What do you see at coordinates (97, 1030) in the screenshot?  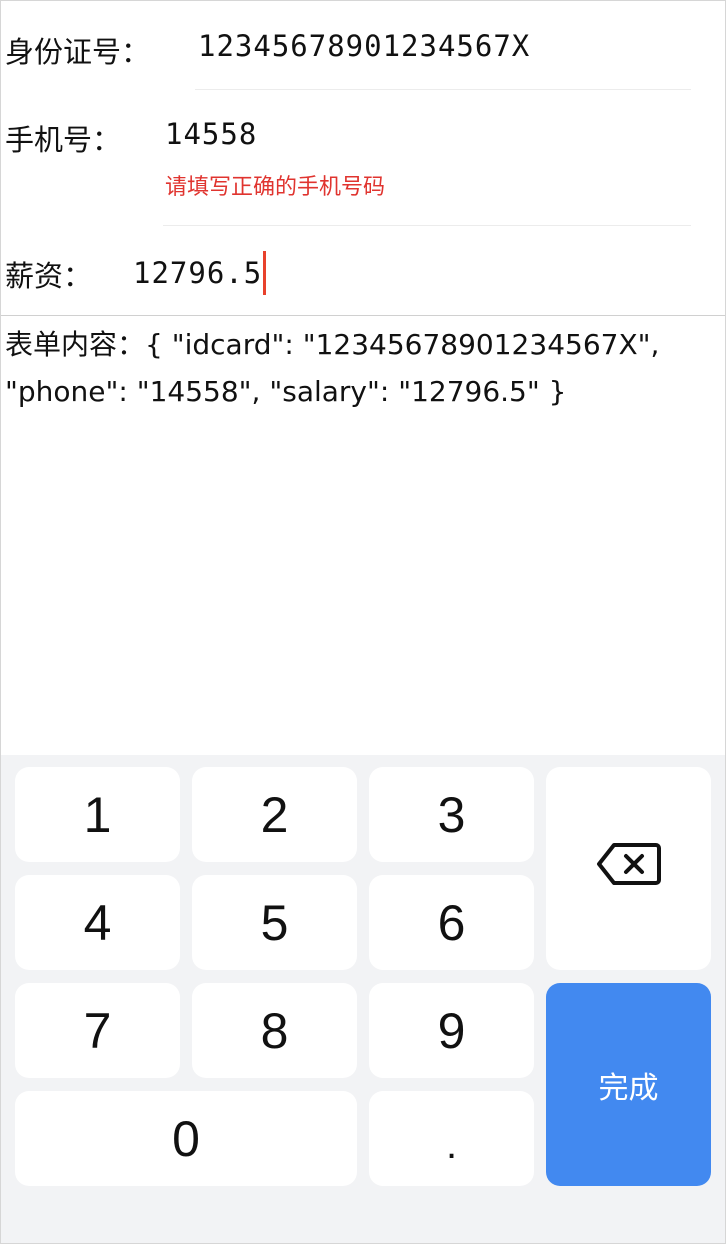 I see `key-7: 7` at bounding box center [97, 1030].